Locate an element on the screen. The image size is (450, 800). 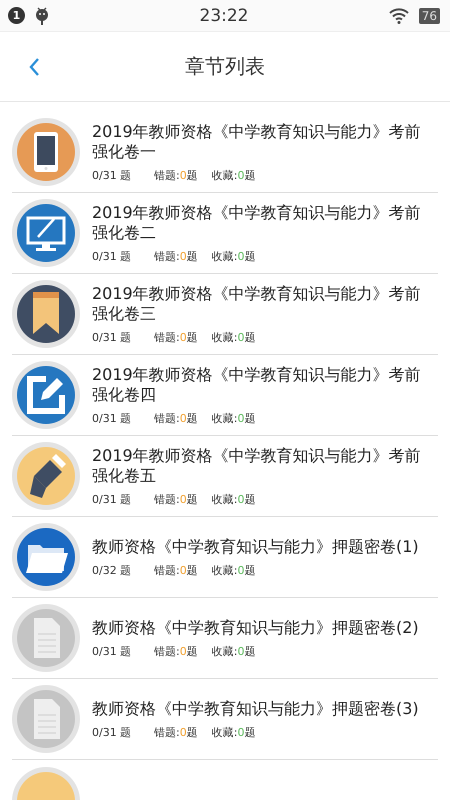
bookmark-icon is located at coordinates (46, 314).